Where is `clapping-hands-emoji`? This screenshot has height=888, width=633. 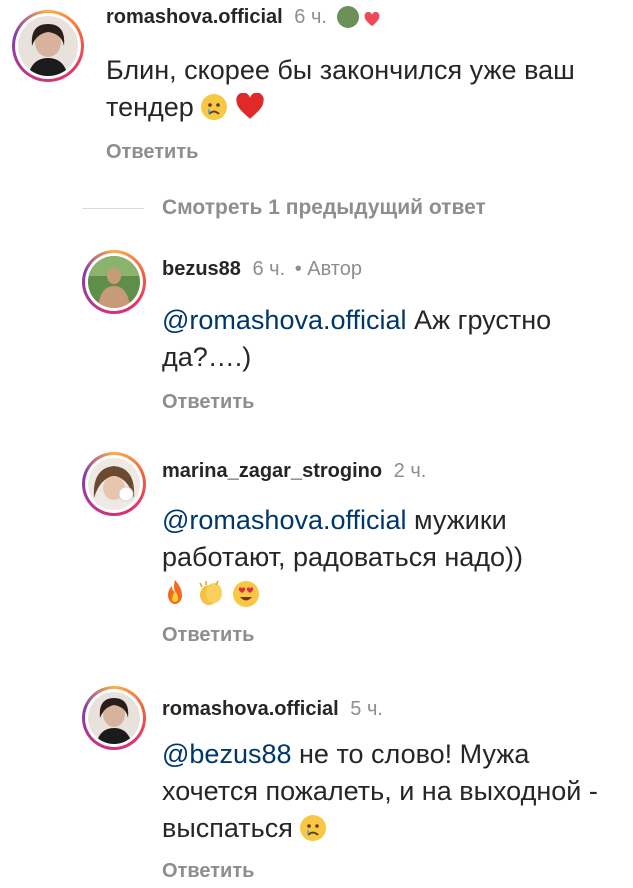
clapping-hands-emoji is located at coordinates (211, 598).